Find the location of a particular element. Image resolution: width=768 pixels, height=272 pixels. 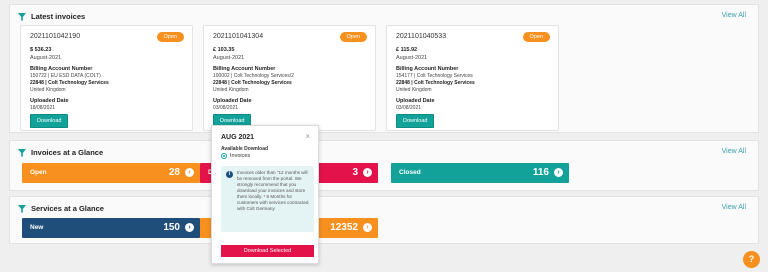

tile-count: 116 is located at coordinates (540, 172).